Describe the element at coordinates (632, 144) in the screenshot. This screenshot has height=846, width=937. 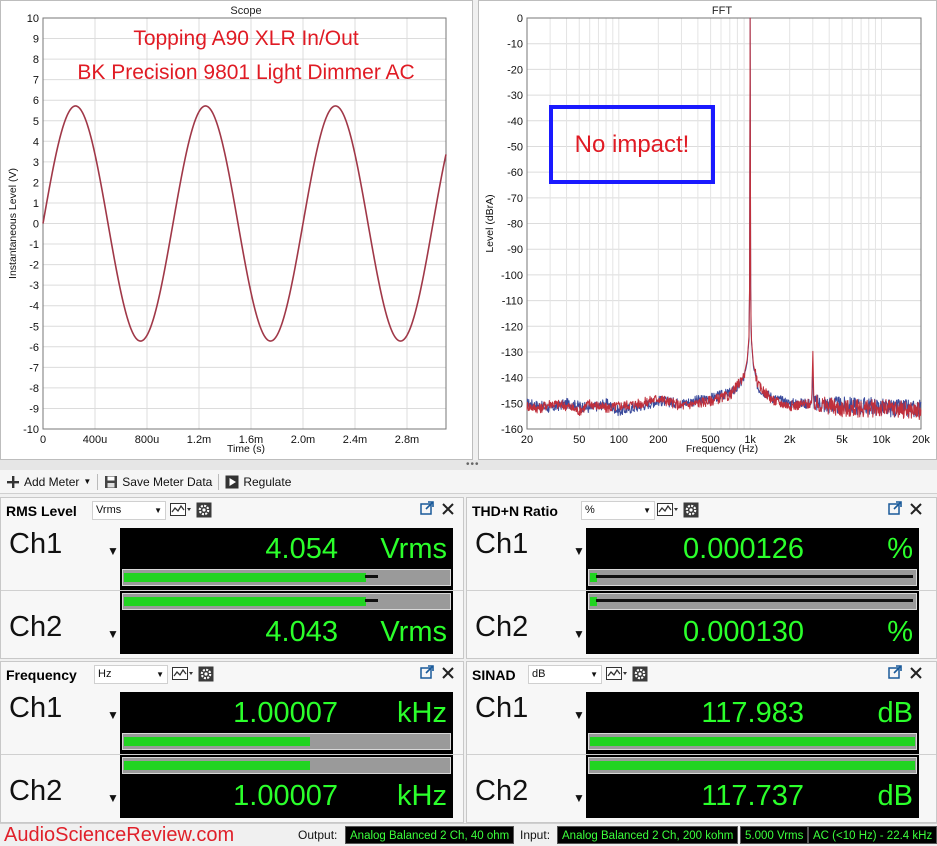
I see `annotation-text: No impact!` at that location.